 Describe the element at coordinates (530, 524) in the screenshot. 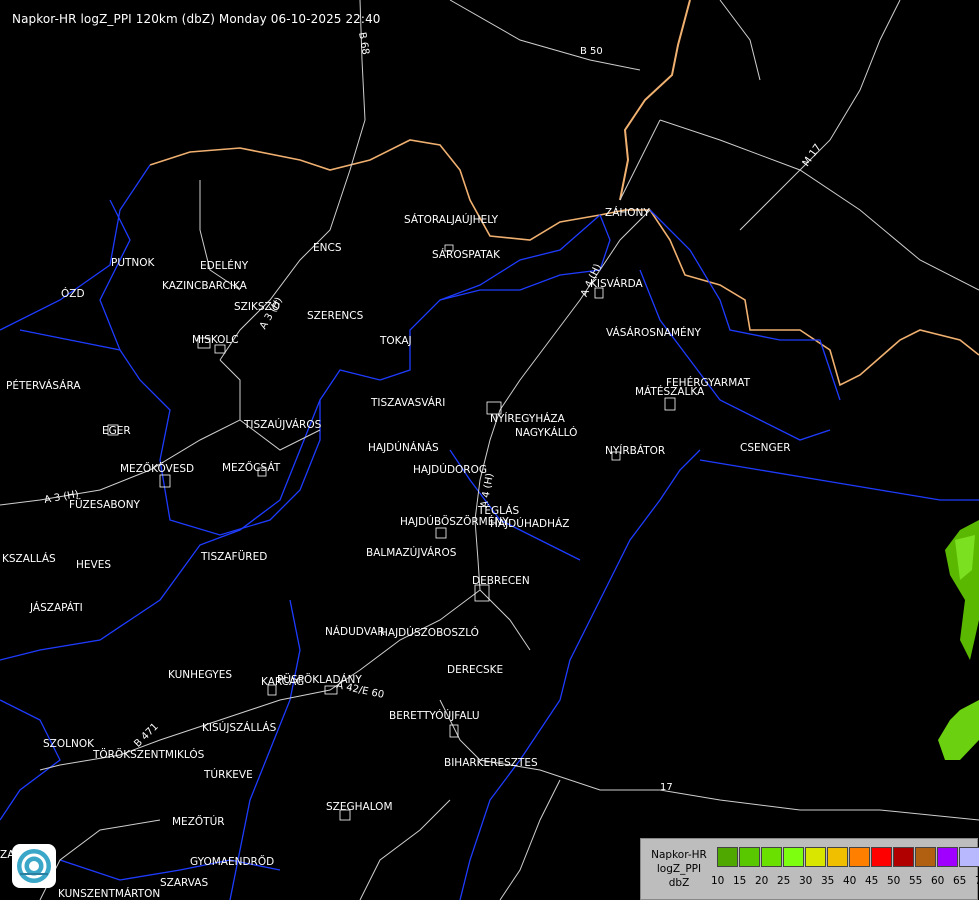

I see `city-label: HAJDÚHADHÁZ` at that location.